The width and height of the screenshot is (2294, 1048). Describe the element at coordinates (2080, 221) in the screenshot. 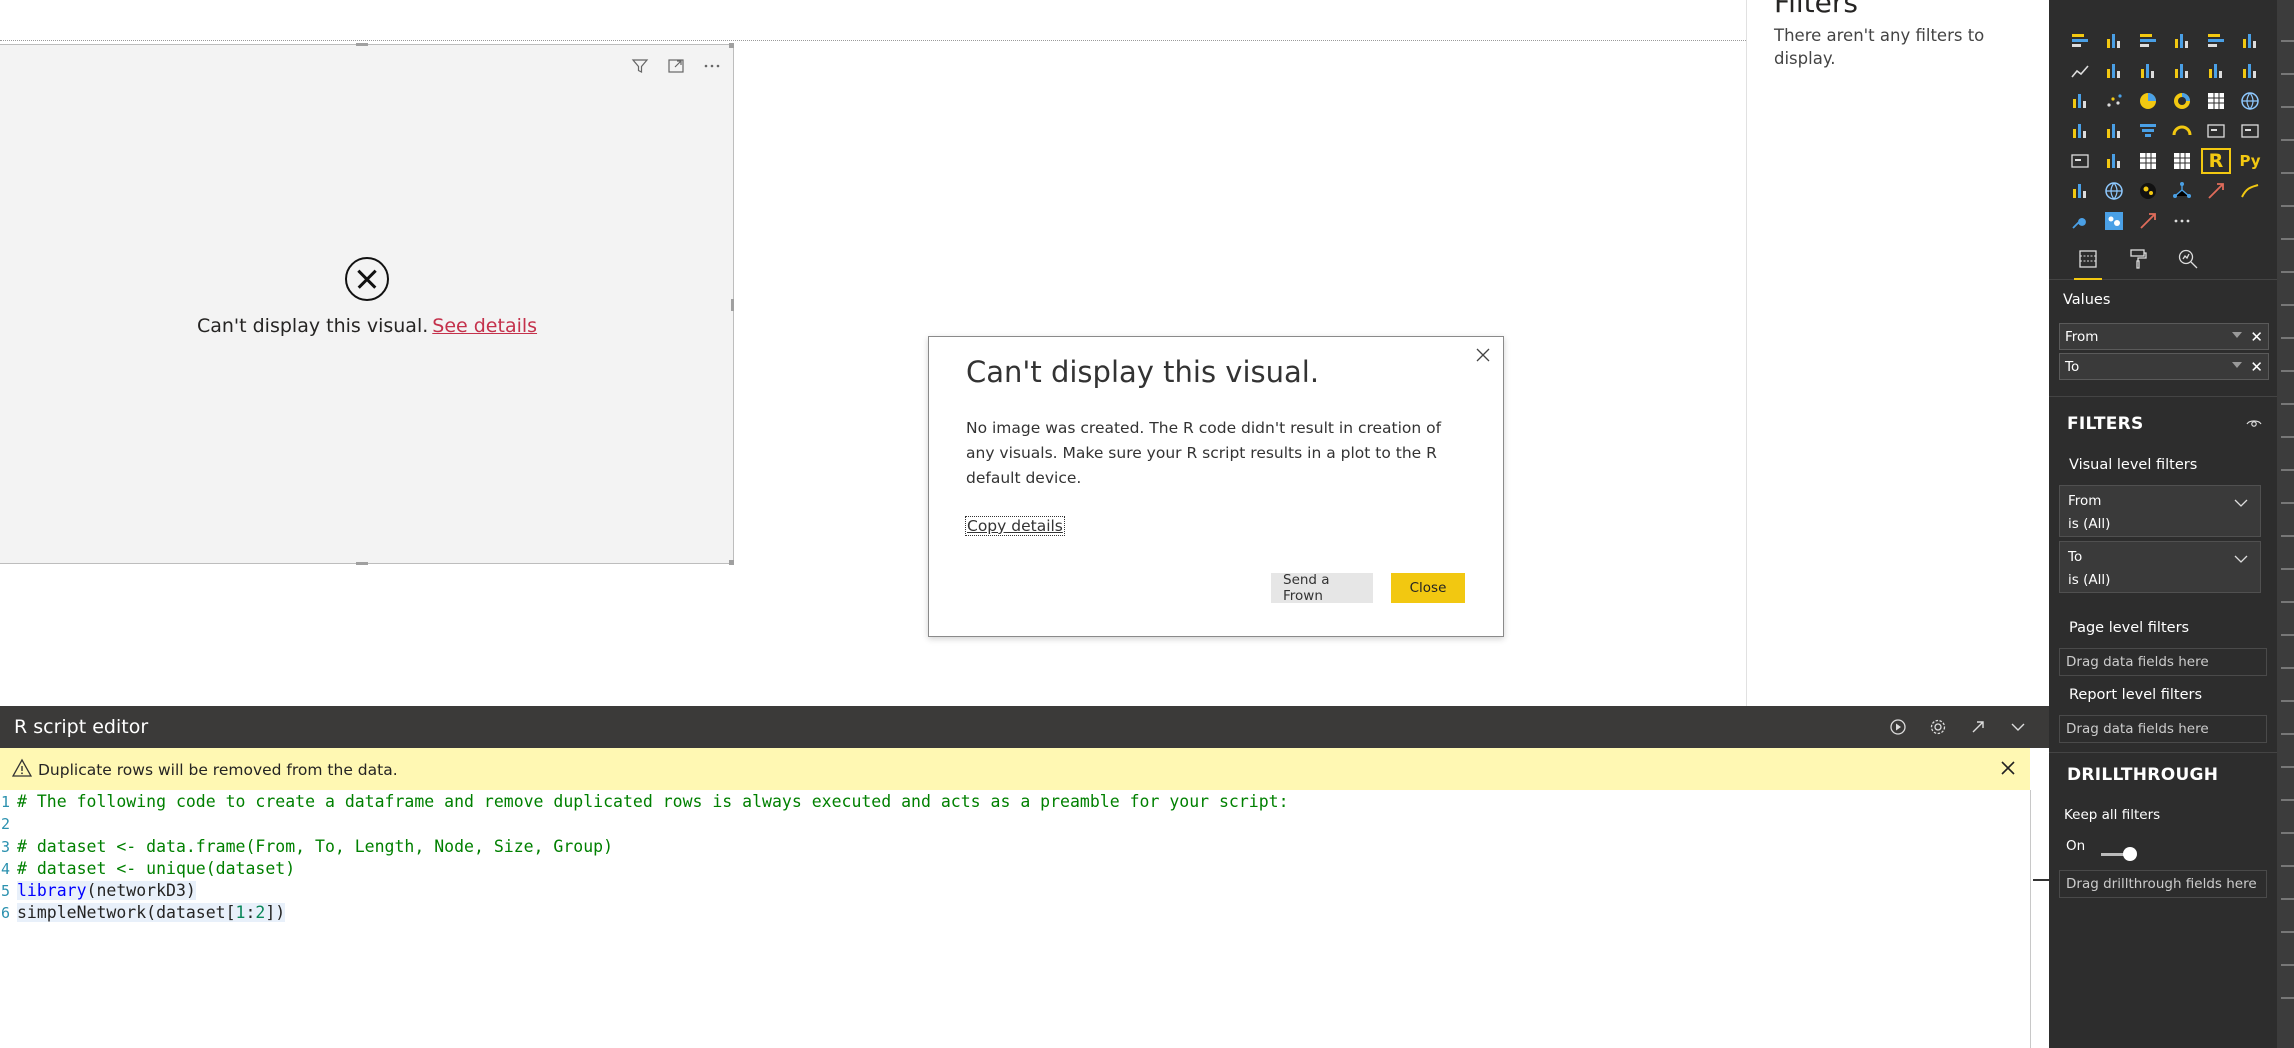

I see `custom-visual-1-icon` at that location.